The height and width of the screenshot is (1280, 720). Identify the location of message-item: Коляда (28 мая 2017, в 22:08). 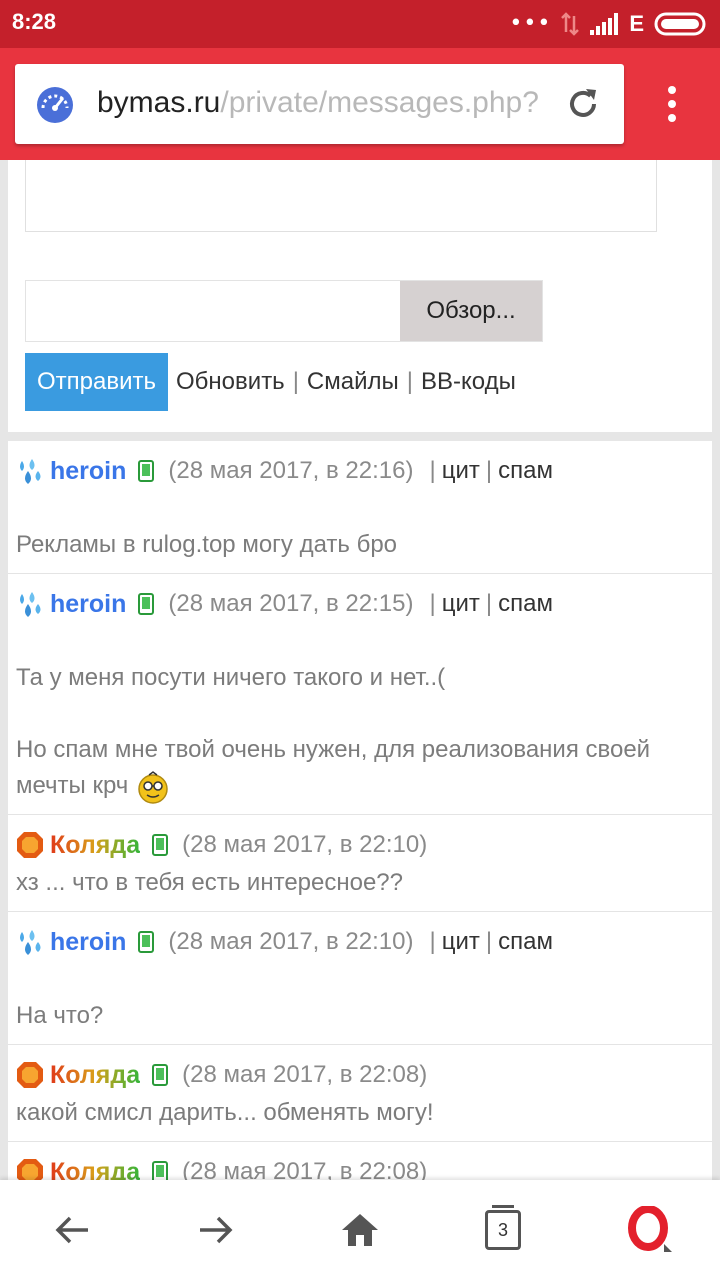
(360, 1161).